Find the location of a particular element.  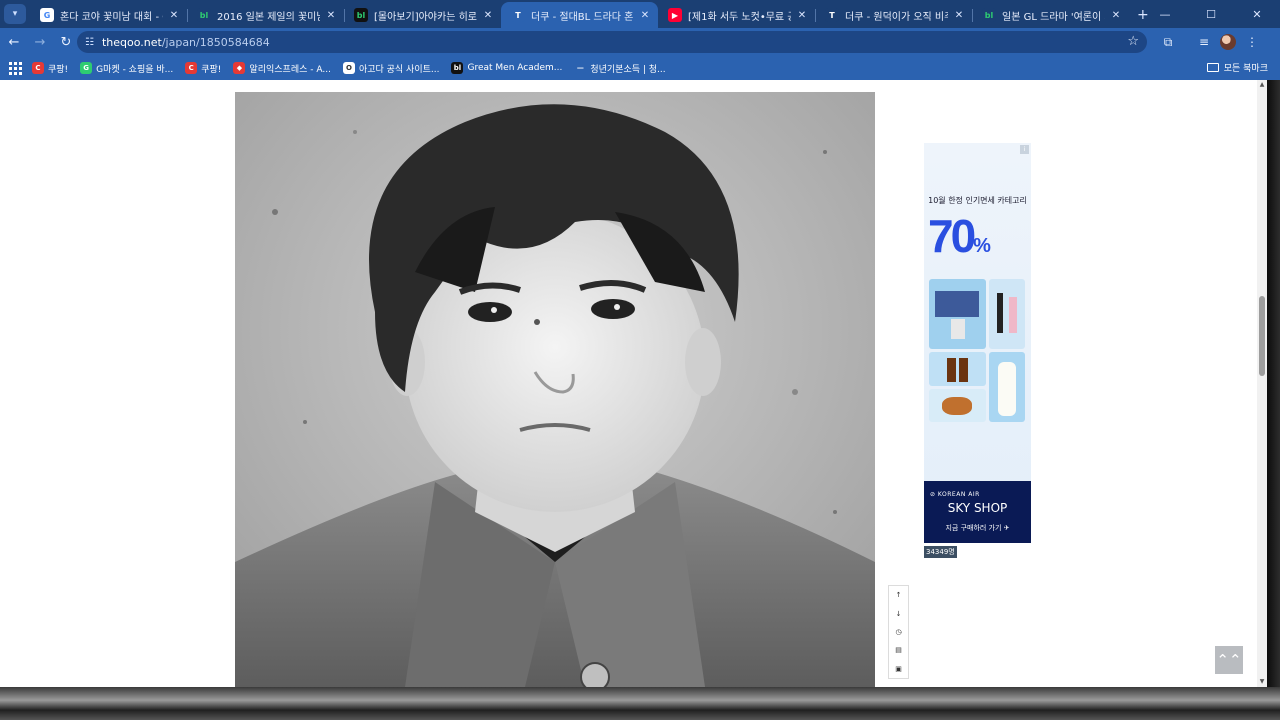

ad-footer: ⊘ KOREAN AIR SKY SHOP 지금 구매하러 가기 ✈ is located at coordinates (977, 512).